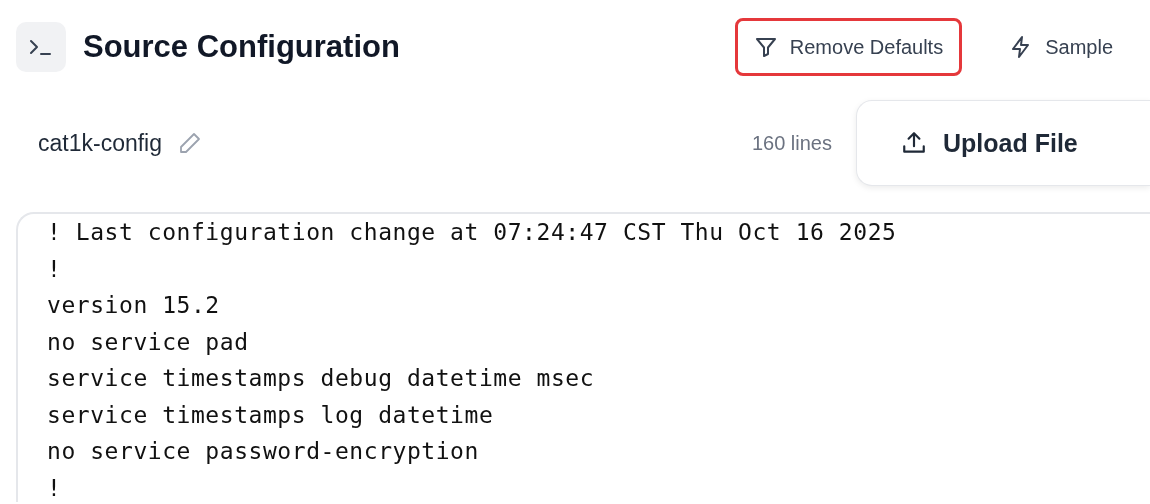  What do you see at coordinates (190, 143) in the screenshot?
I see `pencil-icon` at bounding box center [190, 143].